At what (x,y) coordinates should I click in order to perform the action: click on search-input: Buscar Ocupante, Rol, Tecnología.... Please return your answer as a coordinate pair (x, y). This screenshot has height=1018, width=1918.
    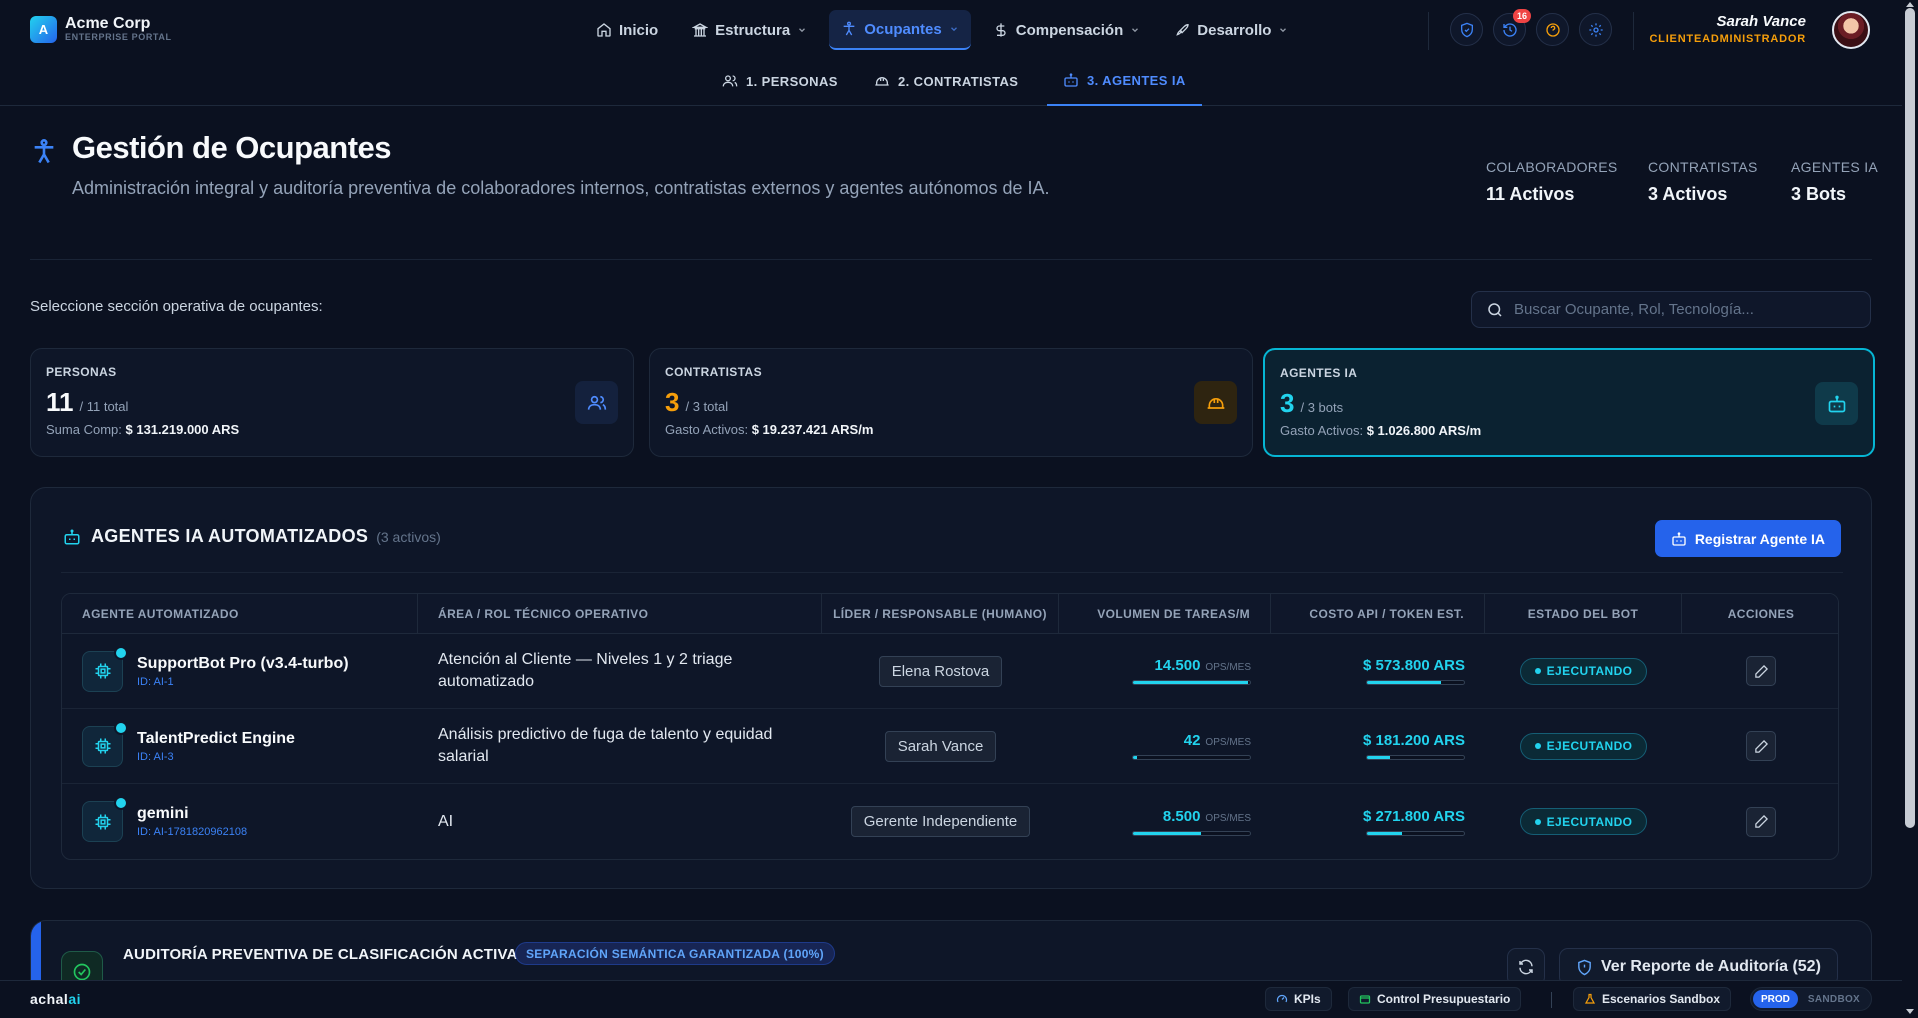
    Looking at the image, I should click on (1671, 309).